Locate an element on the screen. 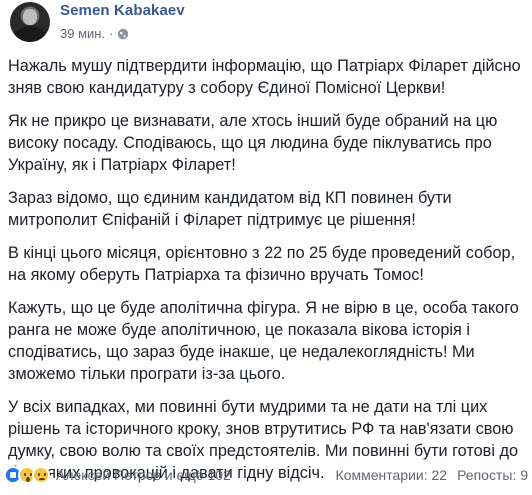  post-time: 39 мин. is located at coordinates (82, 33).